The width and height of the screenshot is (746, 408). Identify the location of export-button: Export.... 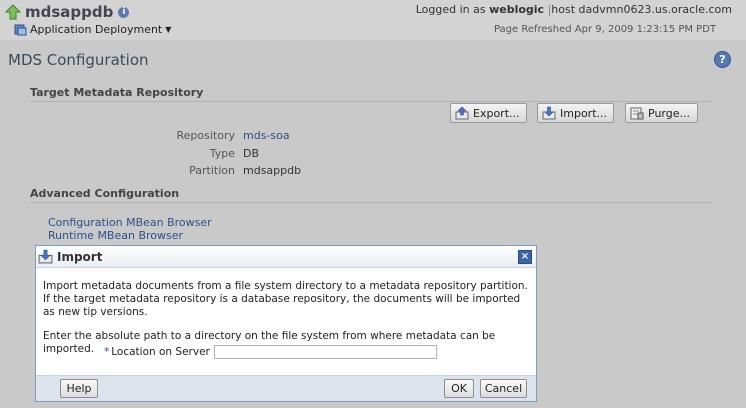
(488, 113).